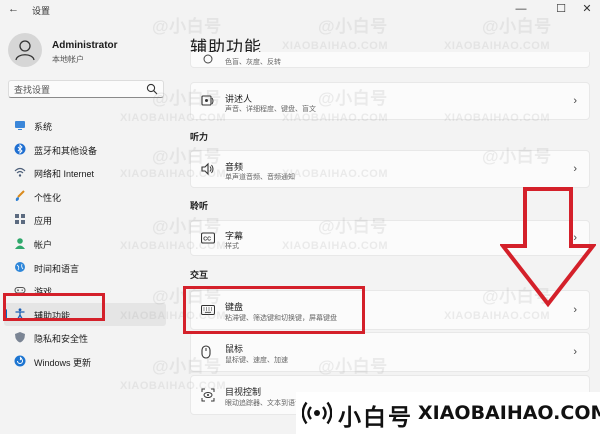  I want to click on mouse-card: 鼠标 鼠标键、速度、加速 ›, so click(390, 352).